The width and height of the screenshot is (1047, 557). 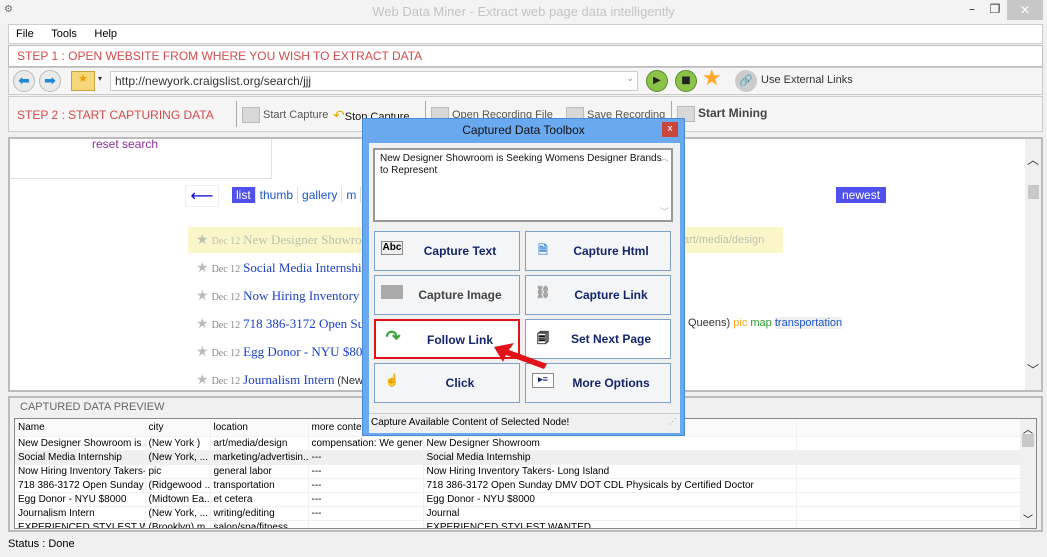 What do you see at coordinates (746, 81) in the screenshot?
I see `external-link-icon: 🔗` at bounding box center [746, 81].